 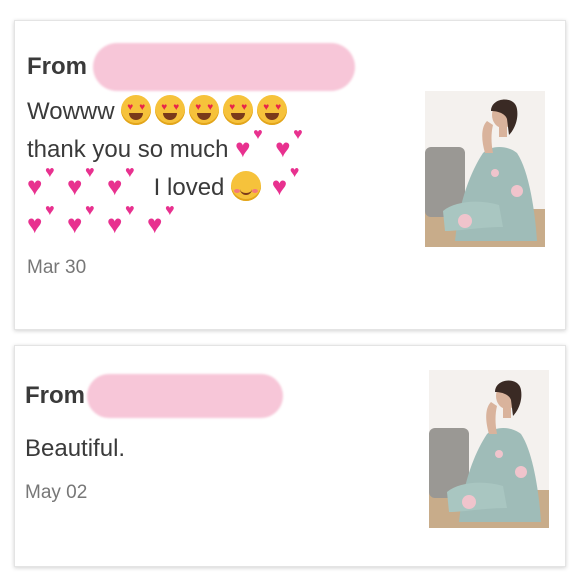 What do you see at coordinates (128, 149) in the screenshot?
I see `message-line-2: thank you so much` at bounding box center [128, 149].